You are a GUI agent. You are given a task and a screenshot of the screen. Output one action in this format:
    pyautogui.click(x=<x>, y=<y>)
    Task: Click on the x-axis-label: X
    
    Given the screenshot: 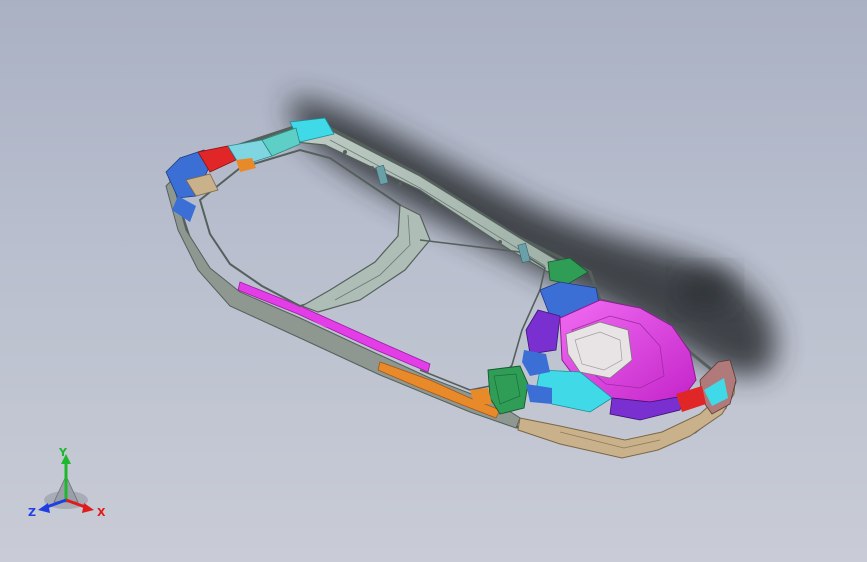 What is the action you would take?
    pyautogui.click(x=101, y=512)
    